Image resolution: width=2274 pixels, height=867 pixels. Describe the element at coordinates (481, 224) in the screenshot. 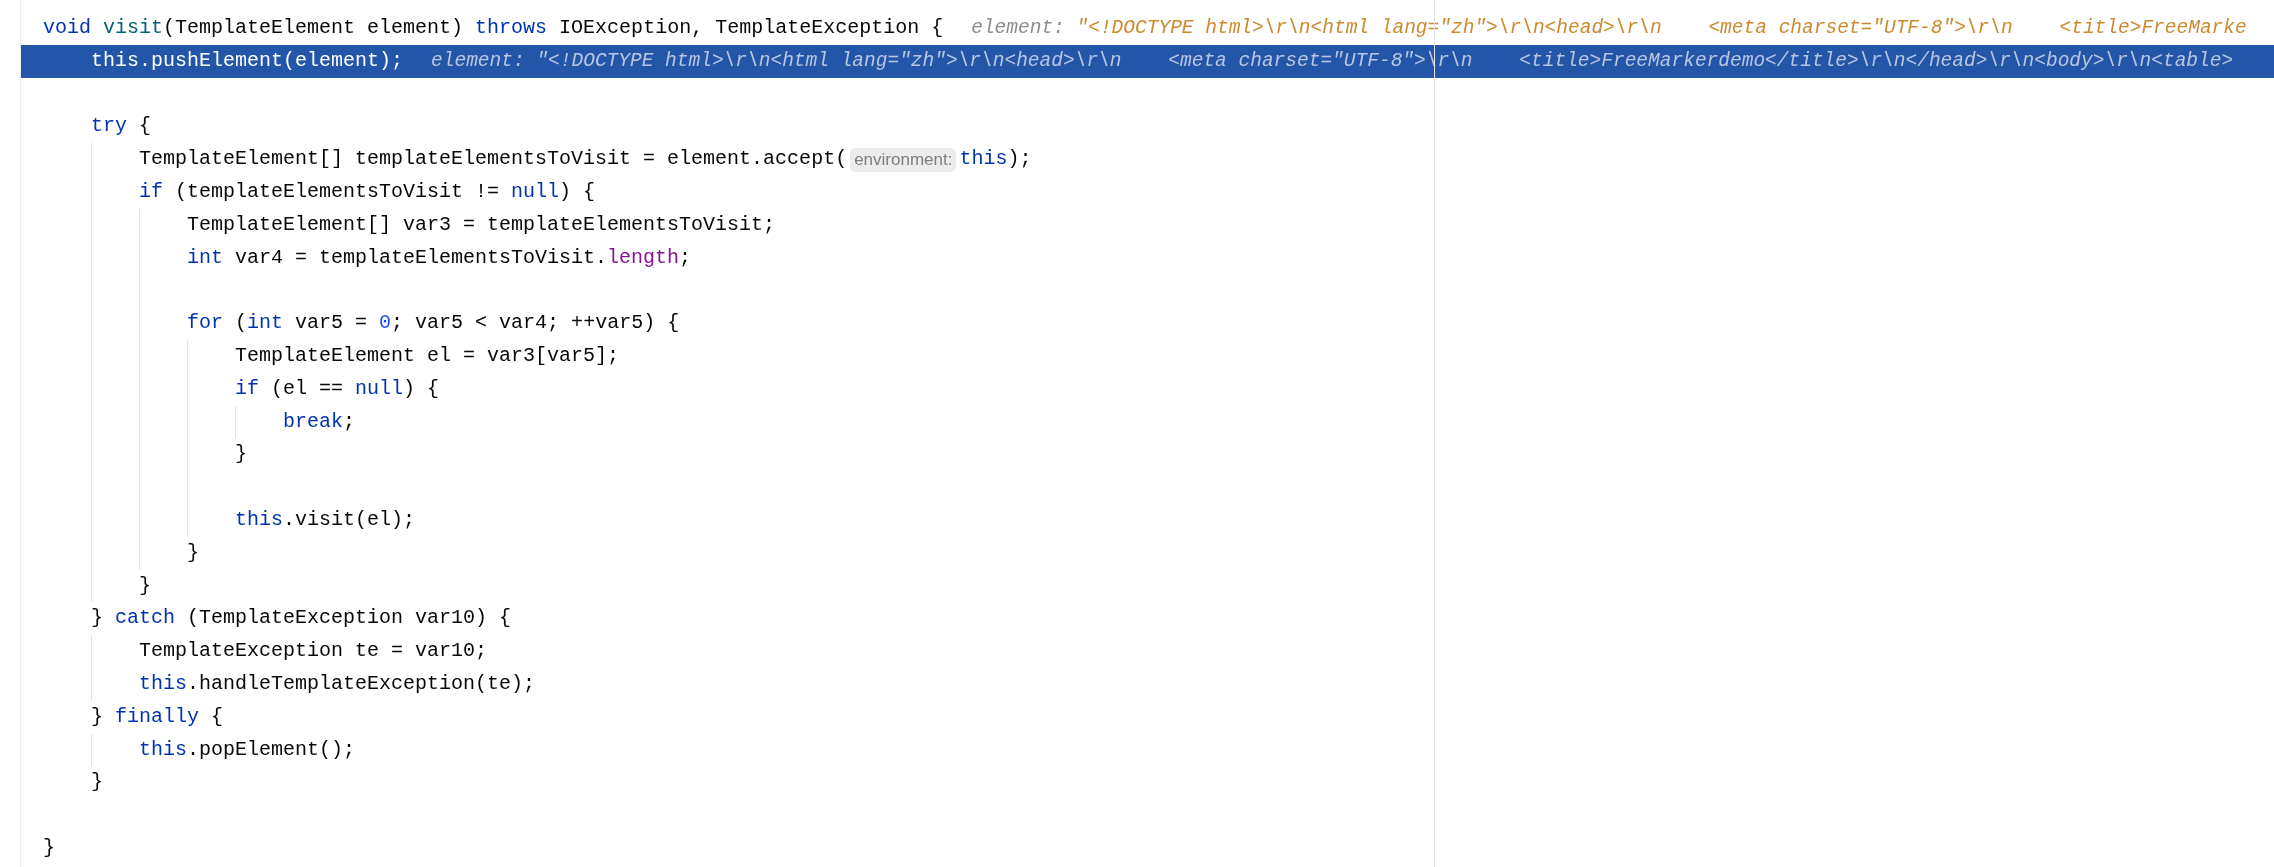

I see `code-text: TemplateElement[] var3 = templateElementsToVisit;` at that location.